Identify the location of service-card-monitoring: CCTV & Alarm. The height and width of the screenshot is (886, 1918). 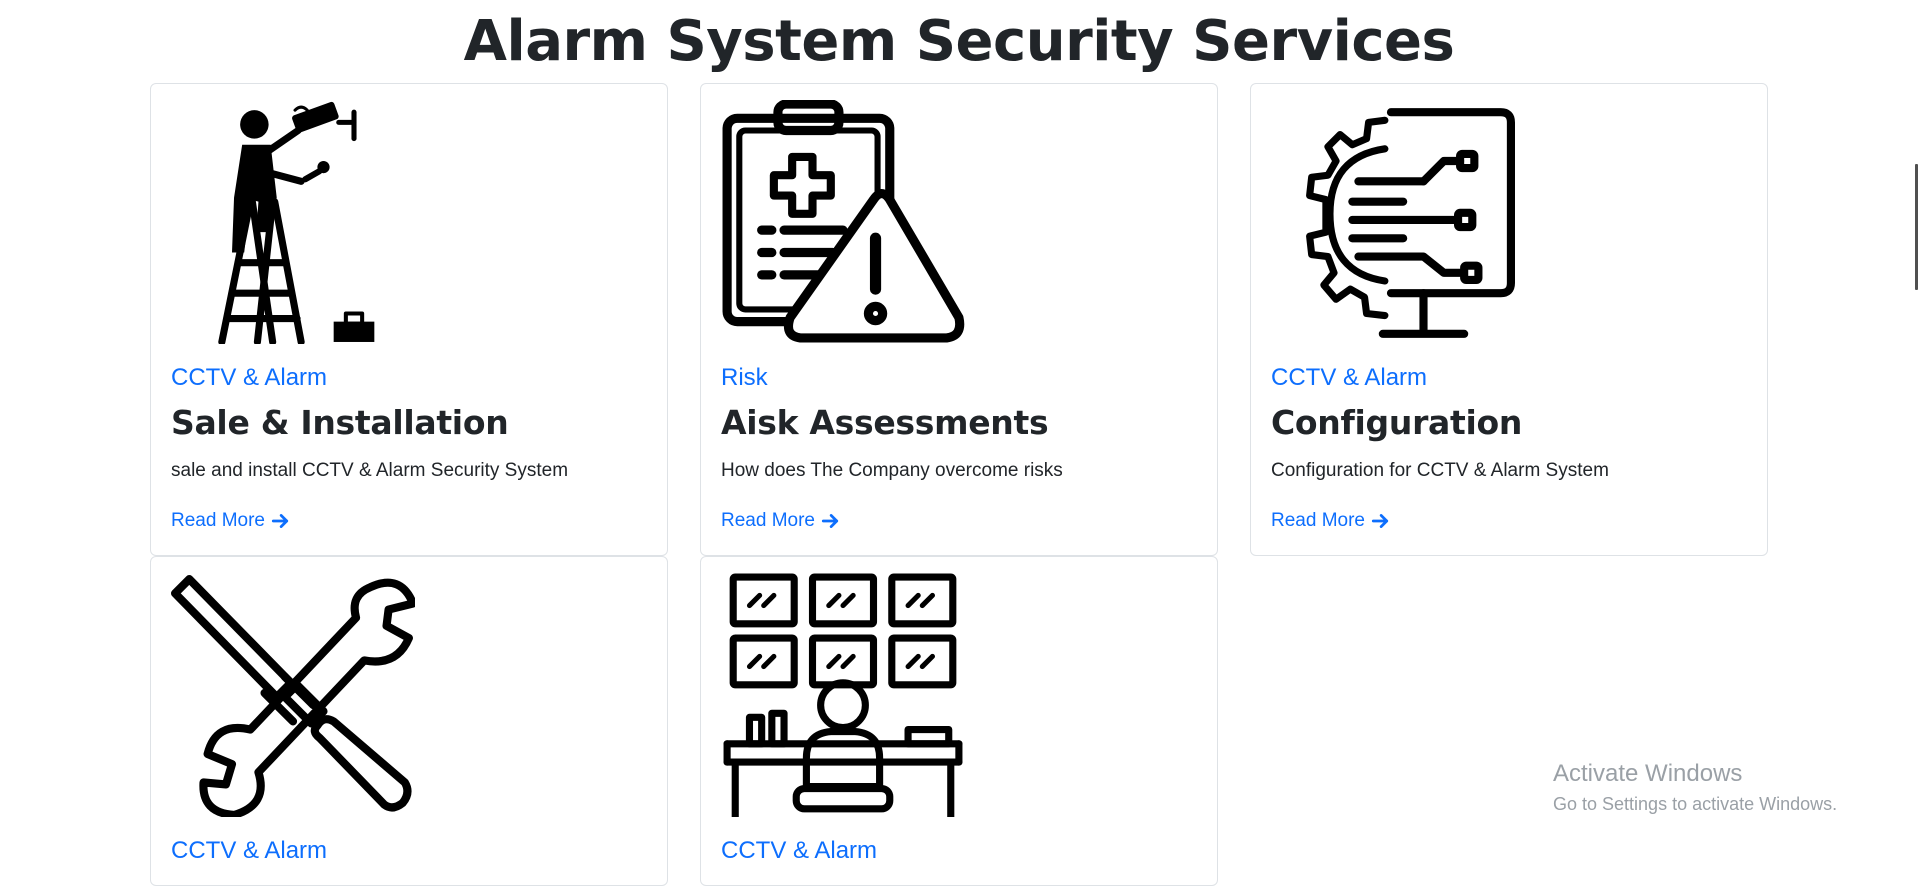
(959, 721).